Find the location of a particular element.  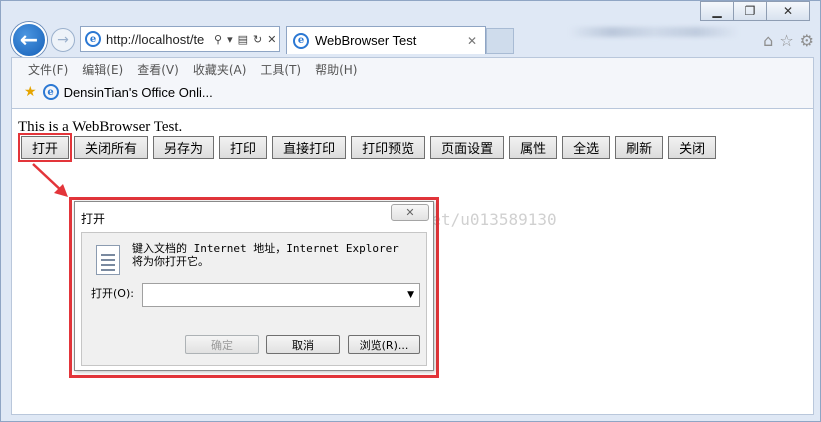

window-controls: ▁ ❐ ✕ is located at coordinates (755, 11).